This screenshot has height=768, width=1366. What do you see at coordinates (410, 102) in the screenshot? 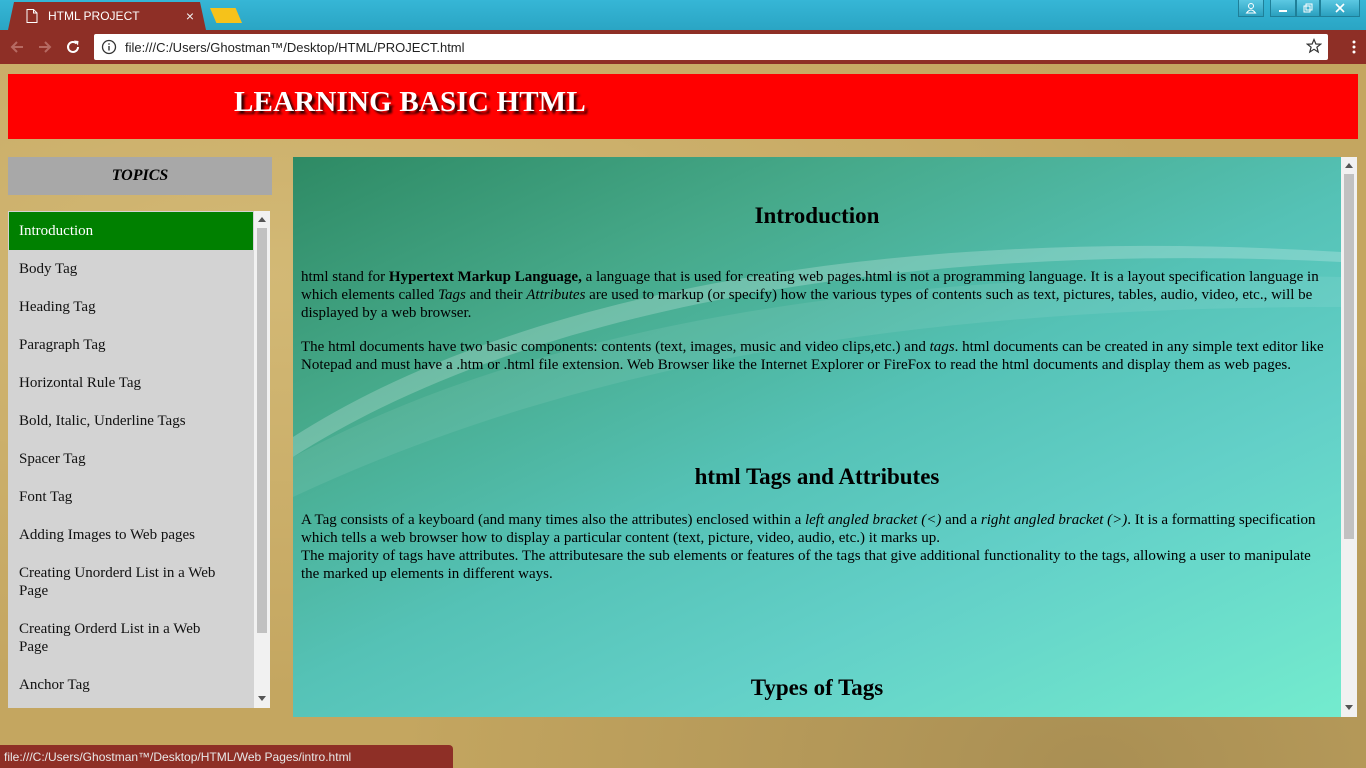
I see `page-title: LEARNING BASIC HTML` at bounding box center [410, 102].